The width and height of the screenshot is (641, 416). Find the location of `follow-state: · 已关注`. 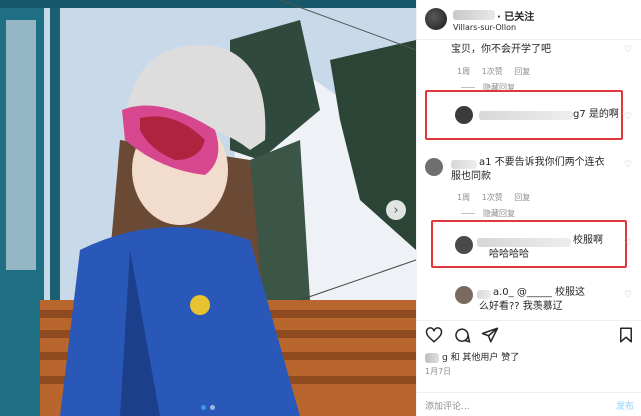

follow-state: · 已关注 is located at coordinates (515, 15).